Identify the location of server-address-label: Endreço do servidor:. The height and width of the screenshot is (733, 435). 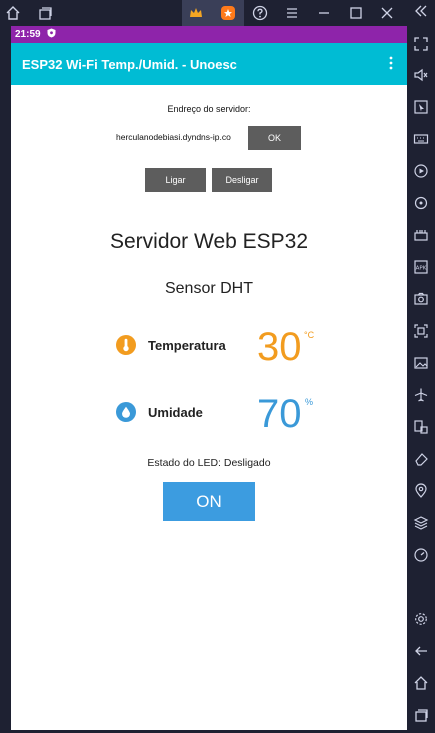
(209, 109).